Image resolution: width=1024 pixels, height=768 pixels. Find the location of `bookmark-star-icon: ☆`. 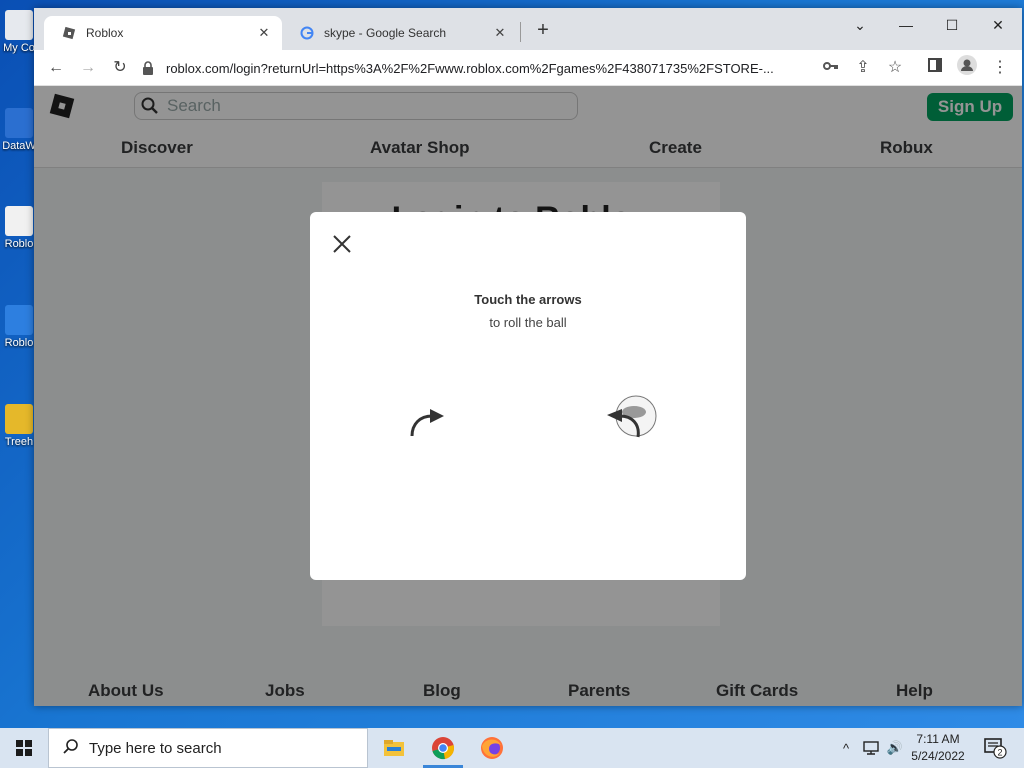

bookmark-star-icon: ☆ is located at coordinates (895, 68).